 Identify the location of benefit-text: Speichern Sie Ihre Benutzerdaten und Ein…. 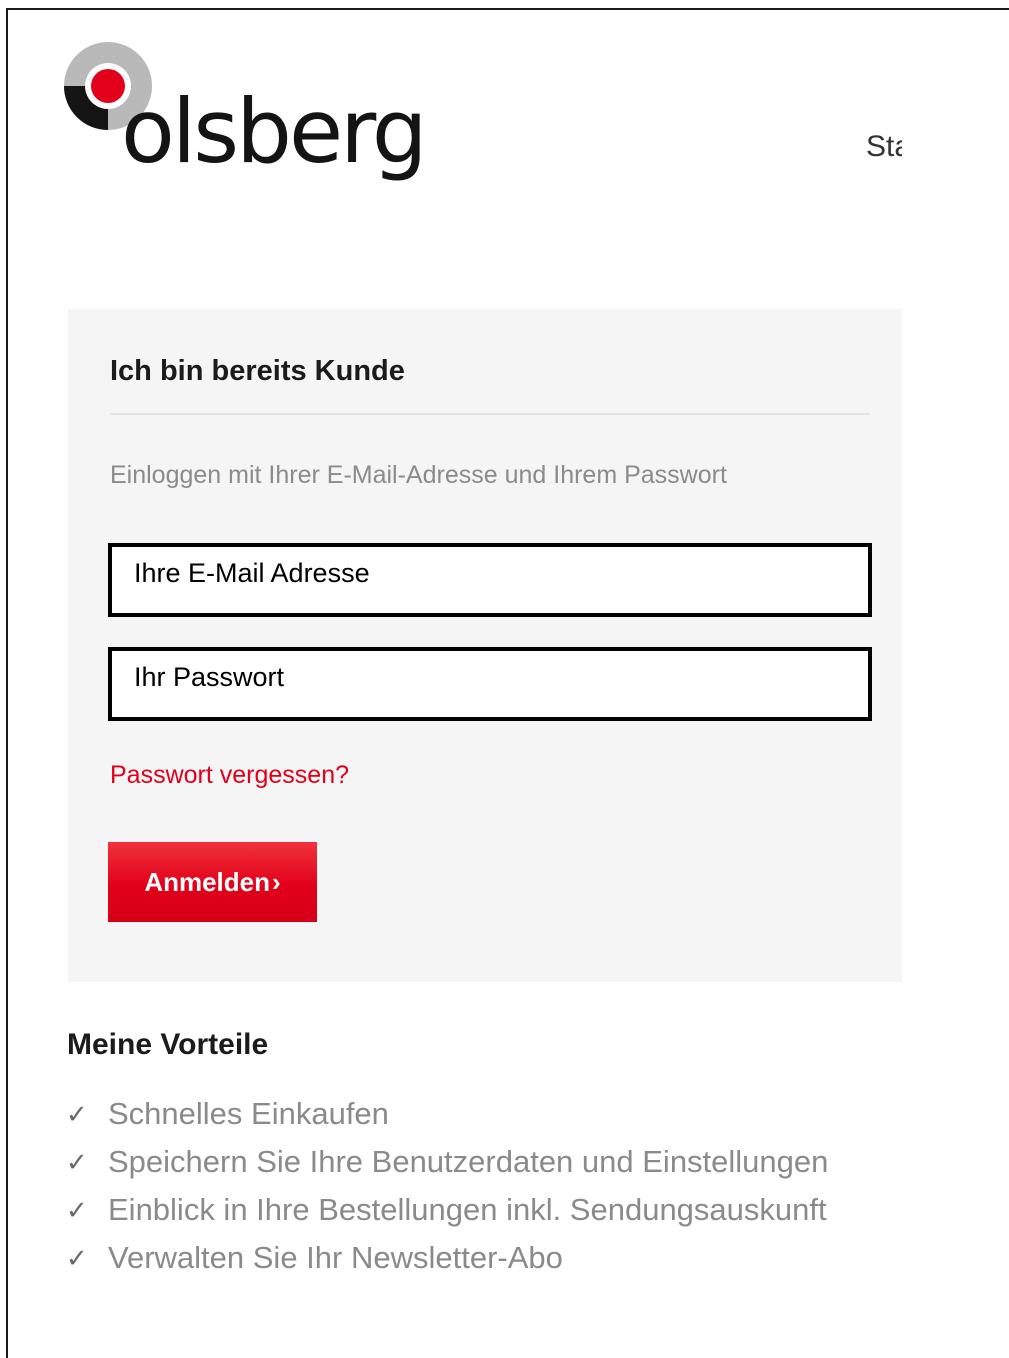
(468, 1161).